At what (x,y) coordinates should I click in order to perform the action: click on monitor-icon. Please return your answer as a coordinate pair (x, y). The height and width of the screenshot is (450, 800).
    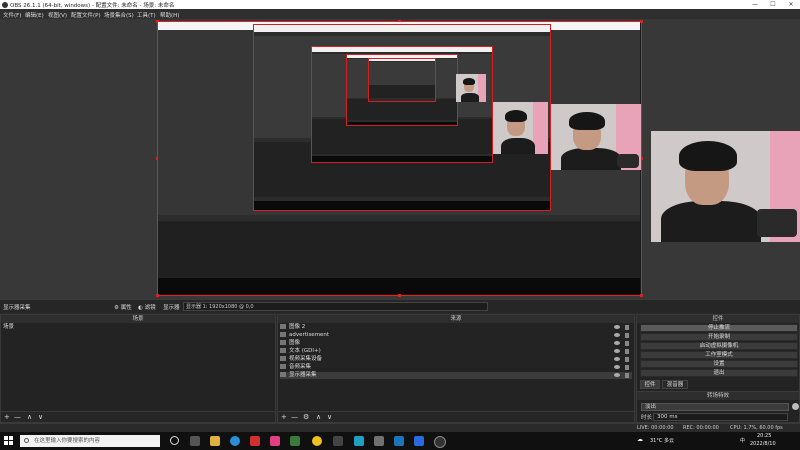
    Looking at the image, I should click on (283, 374).